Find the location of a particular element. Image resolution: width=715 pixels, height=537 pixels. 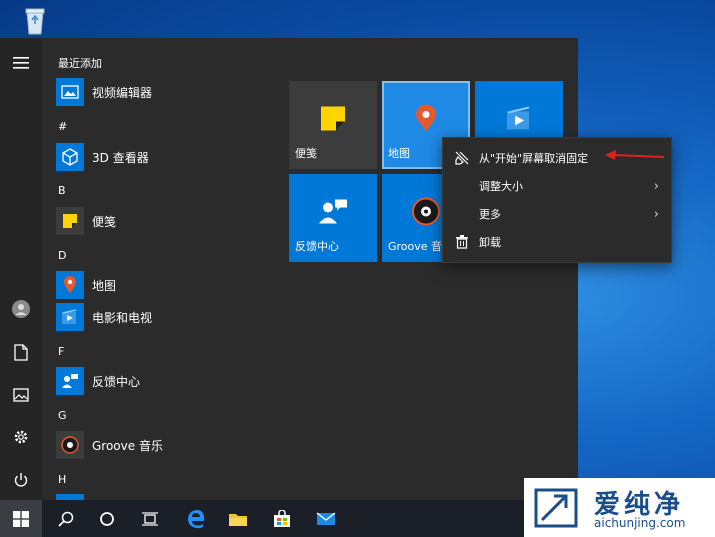

annotation-arrow-icon is located at coordinates (635, 155).